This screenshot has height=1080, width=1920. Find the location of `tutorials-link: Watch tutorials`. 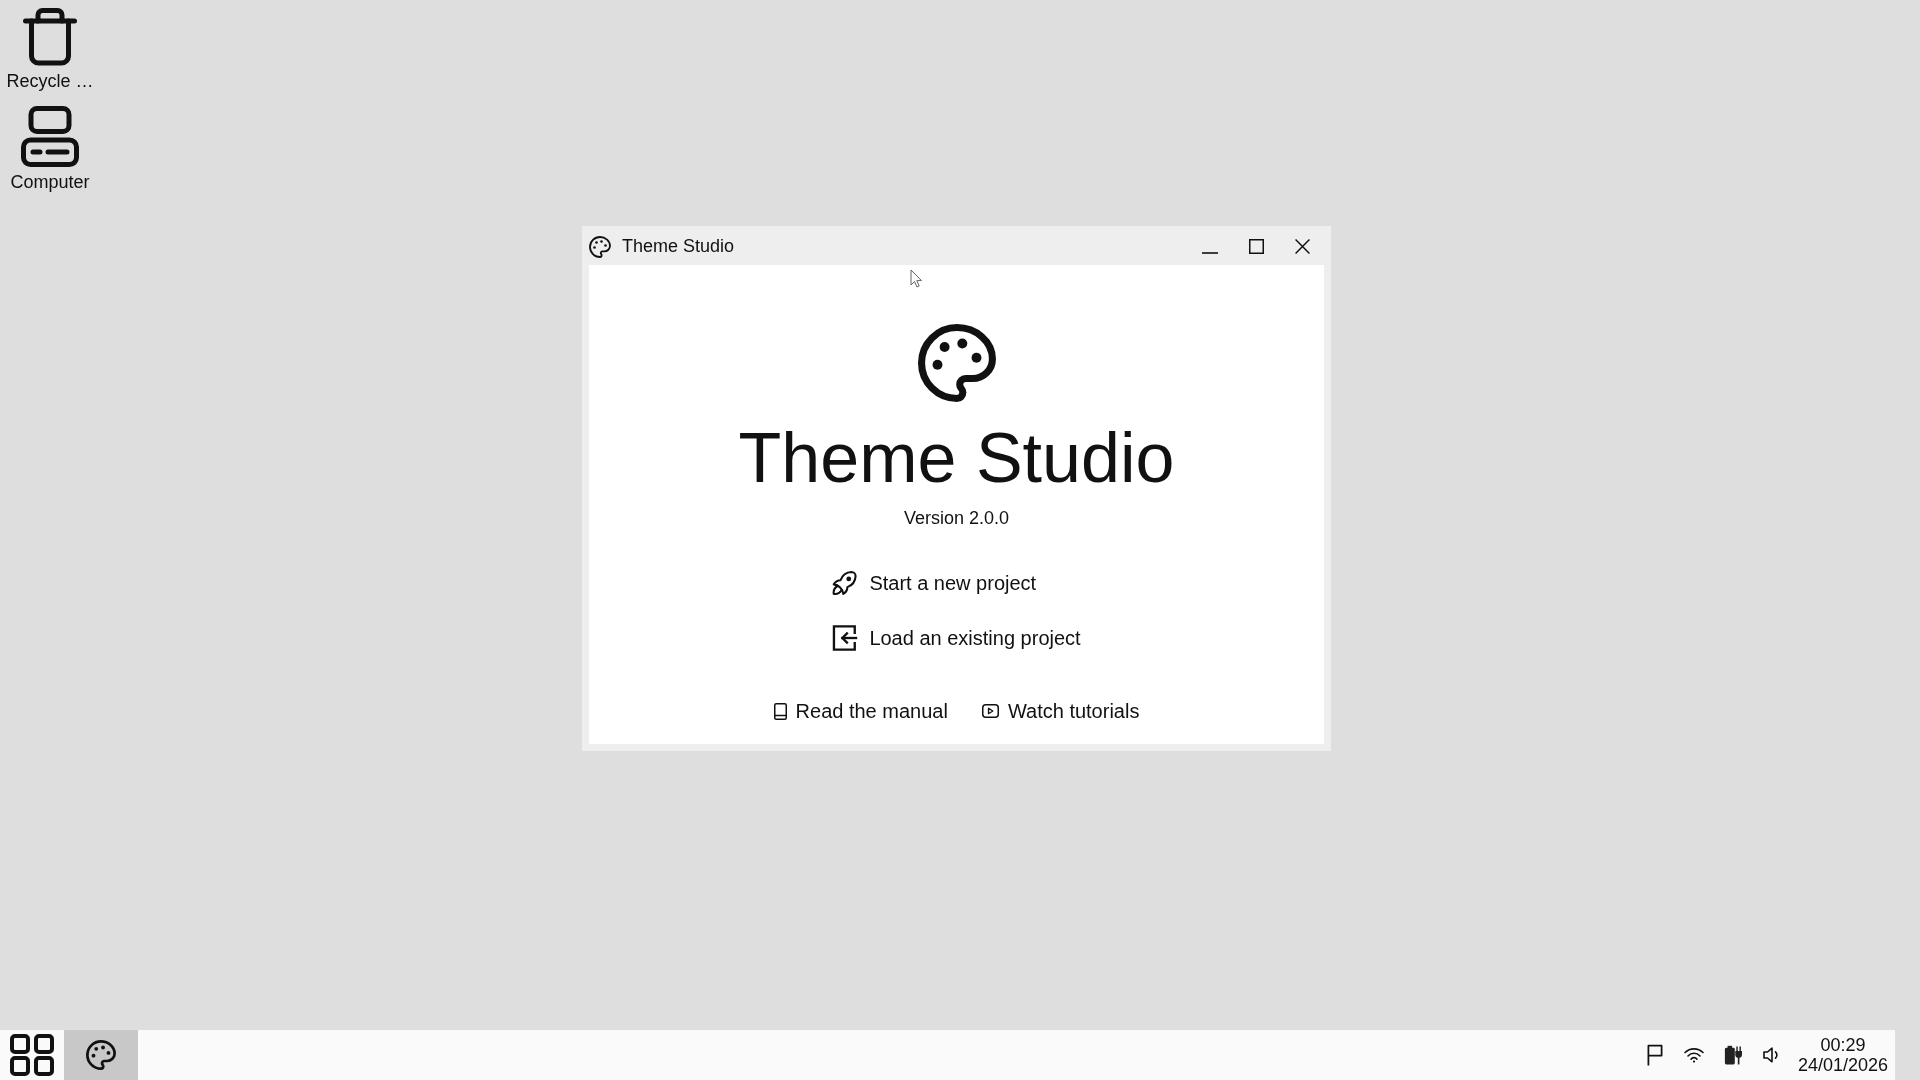

tutorials-link: Watch tutorials is located at coordinates (1060, 711).